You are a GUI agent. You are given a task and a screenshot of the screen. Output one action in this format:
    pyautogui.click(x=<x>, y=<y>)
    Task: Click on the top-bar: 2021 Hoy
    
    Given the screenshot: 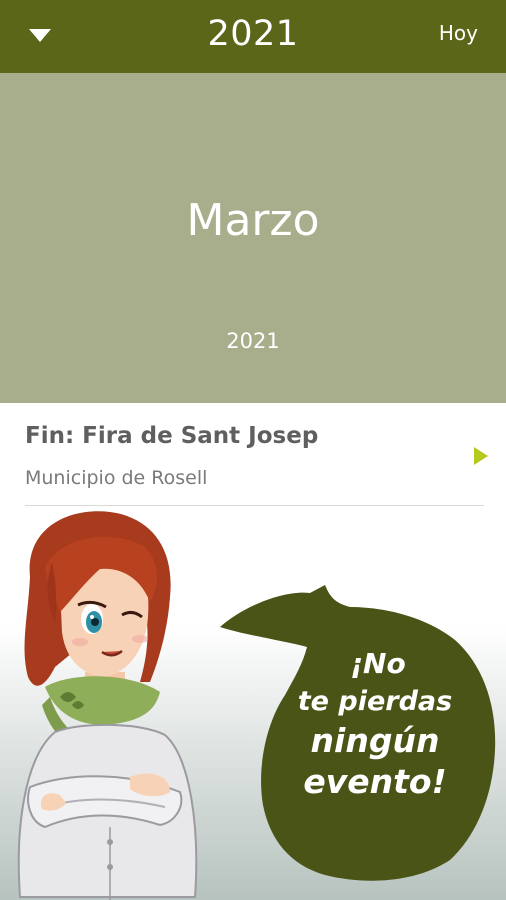 What is the action you would take?
    pyautogui.click(x=253, y=36)
    